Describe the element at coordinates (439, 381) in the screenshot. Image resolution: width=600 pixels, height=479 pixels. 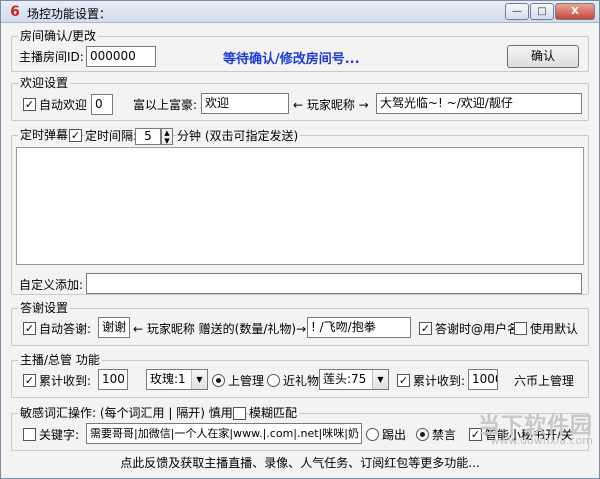
I see `accum-coin-label: 累计收到:` at that location.